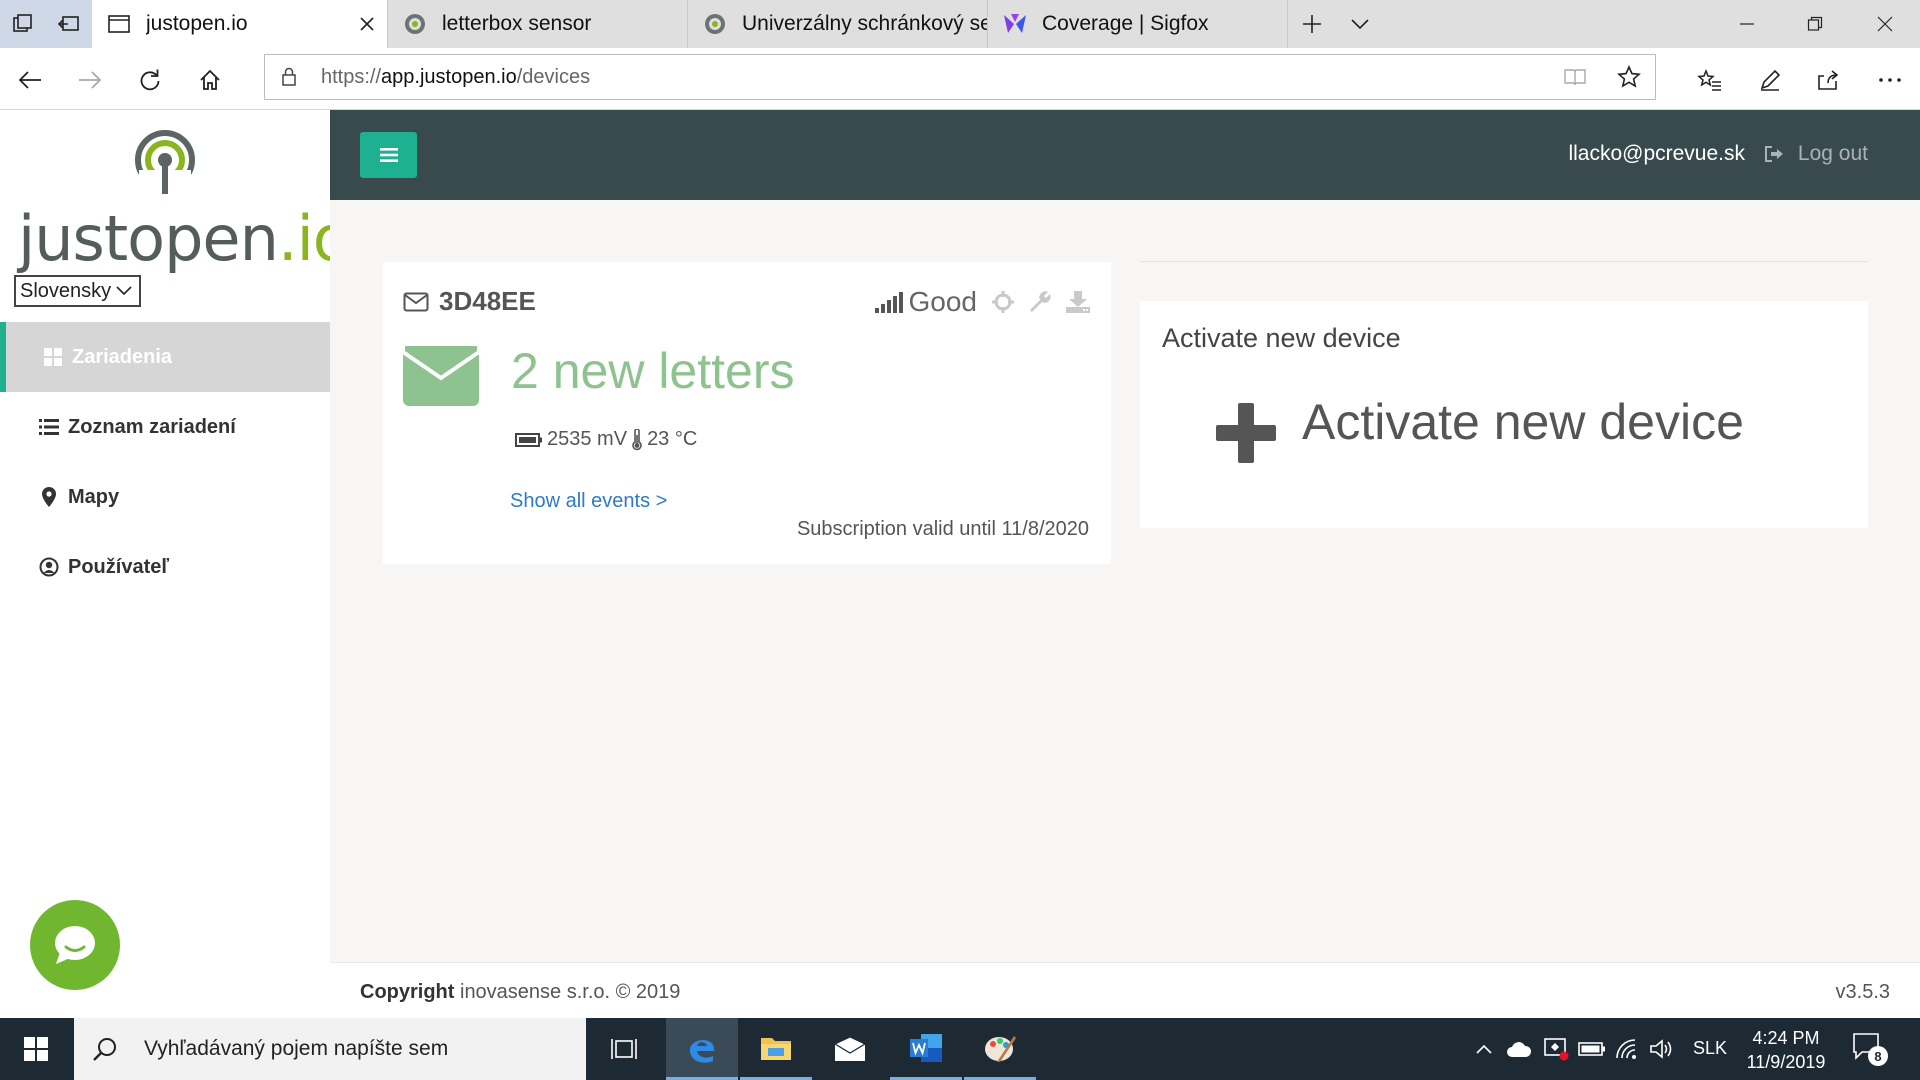 This screenshot has height=1080, width=1920. I want to click on chat-bubble-icon, so click(75, 945).